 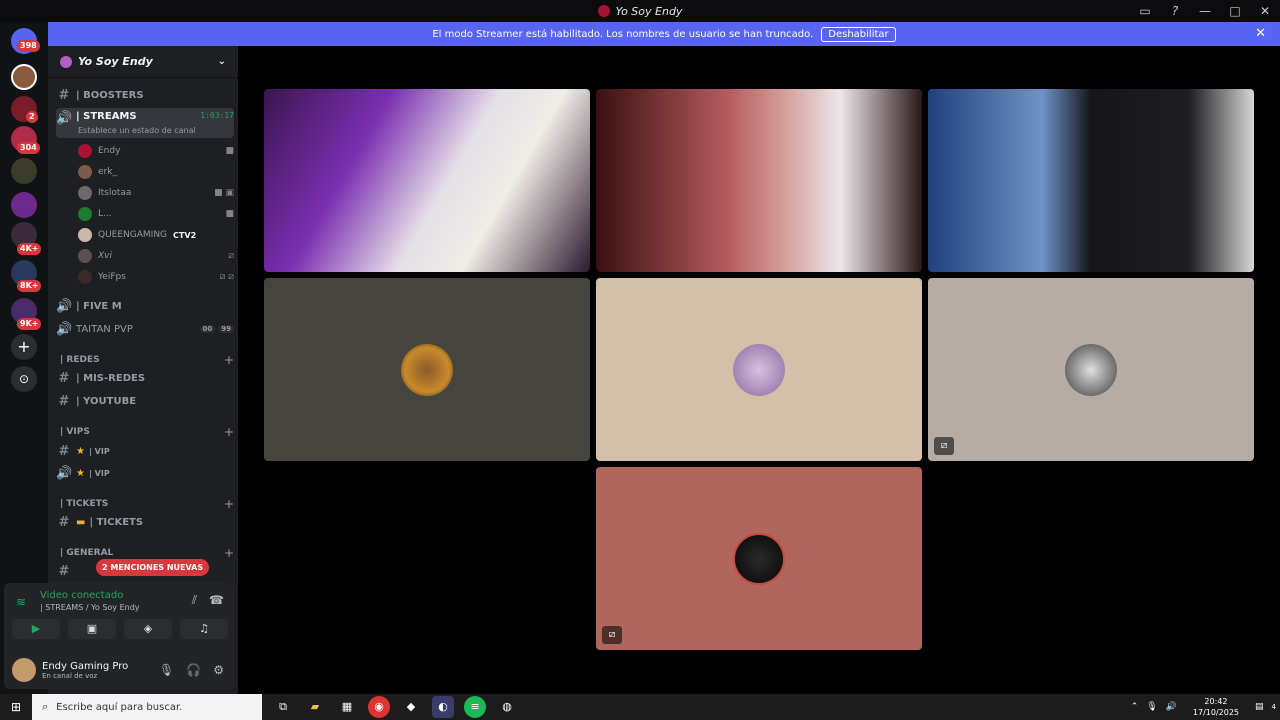 I want to click on disconnect-icon: ☎, so click(x=216, y=600).